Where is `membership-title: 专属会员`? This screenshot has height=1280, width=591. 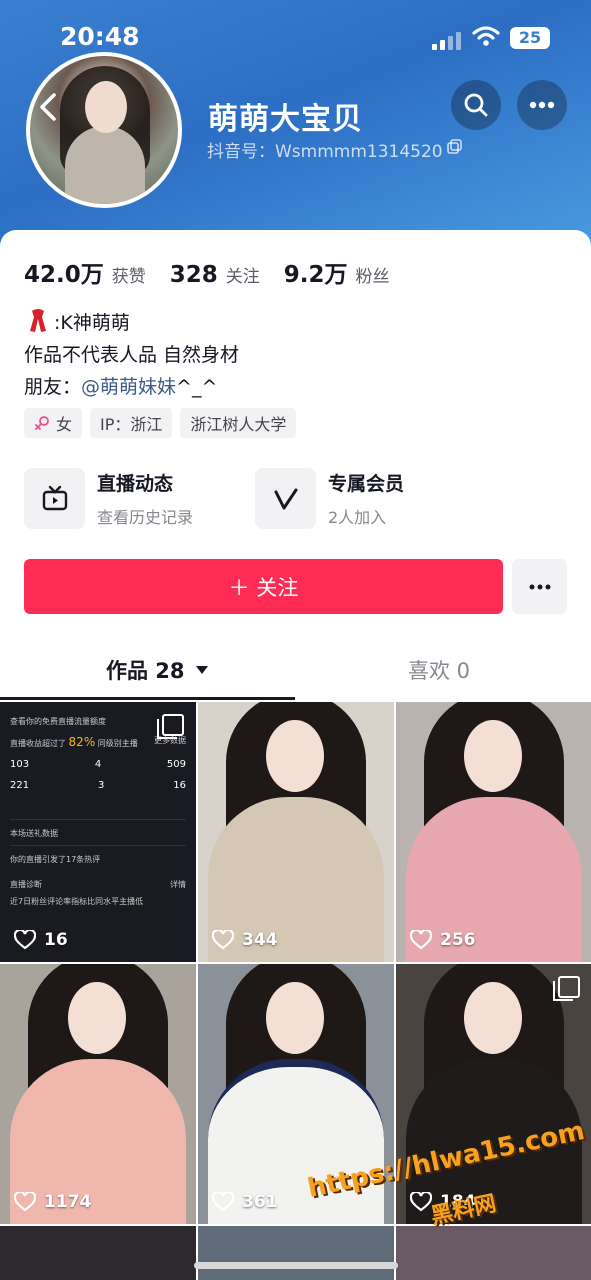 membership-title: 专属会员 is located at coordinates (366, 484).